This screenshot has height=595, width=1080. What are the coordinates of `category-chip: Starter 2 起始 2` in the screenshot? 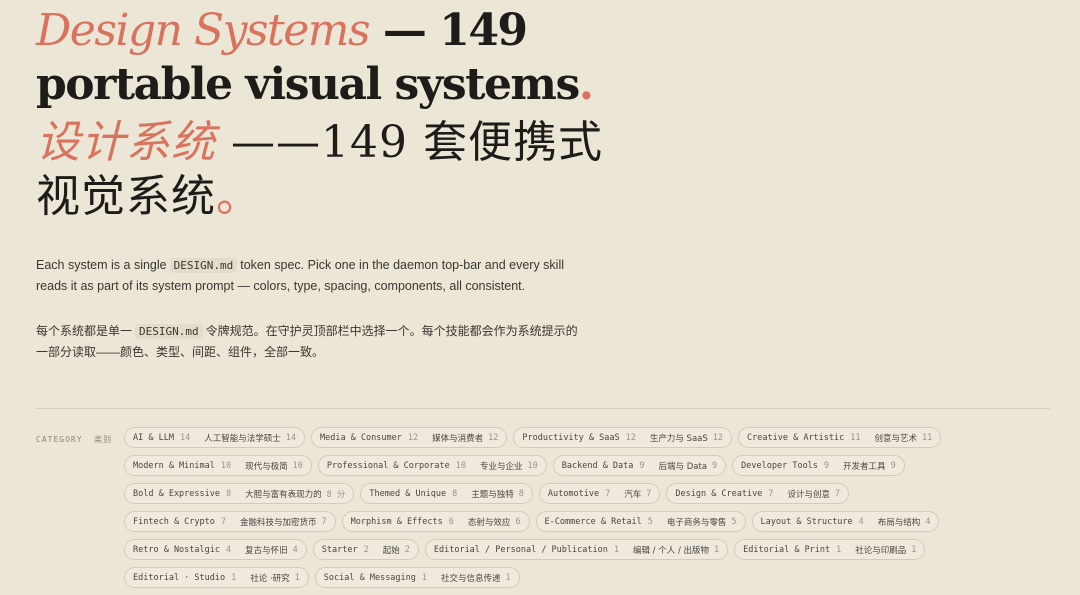 It's located at (365, 549).